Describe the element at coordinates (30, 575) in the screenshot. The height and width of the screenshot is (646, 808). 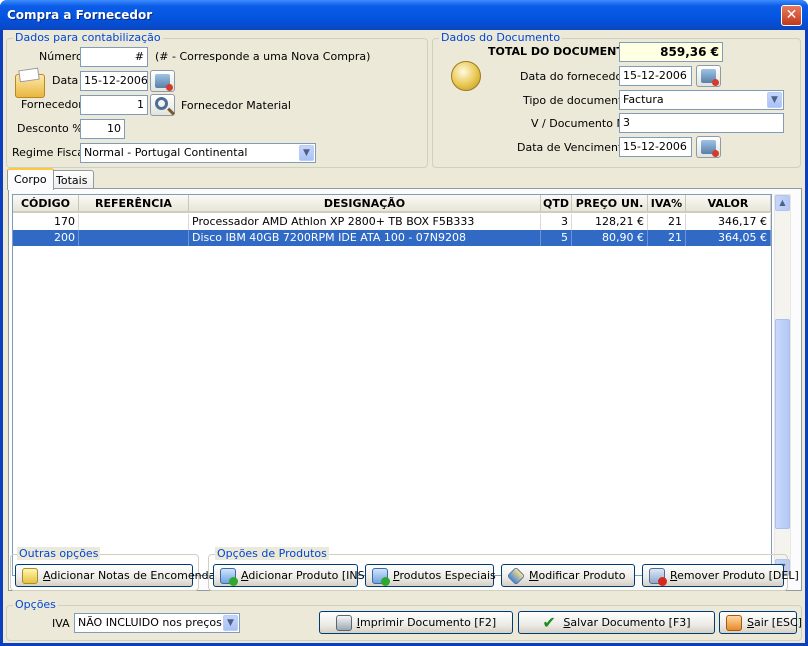
I see `notes-icon` at that location.